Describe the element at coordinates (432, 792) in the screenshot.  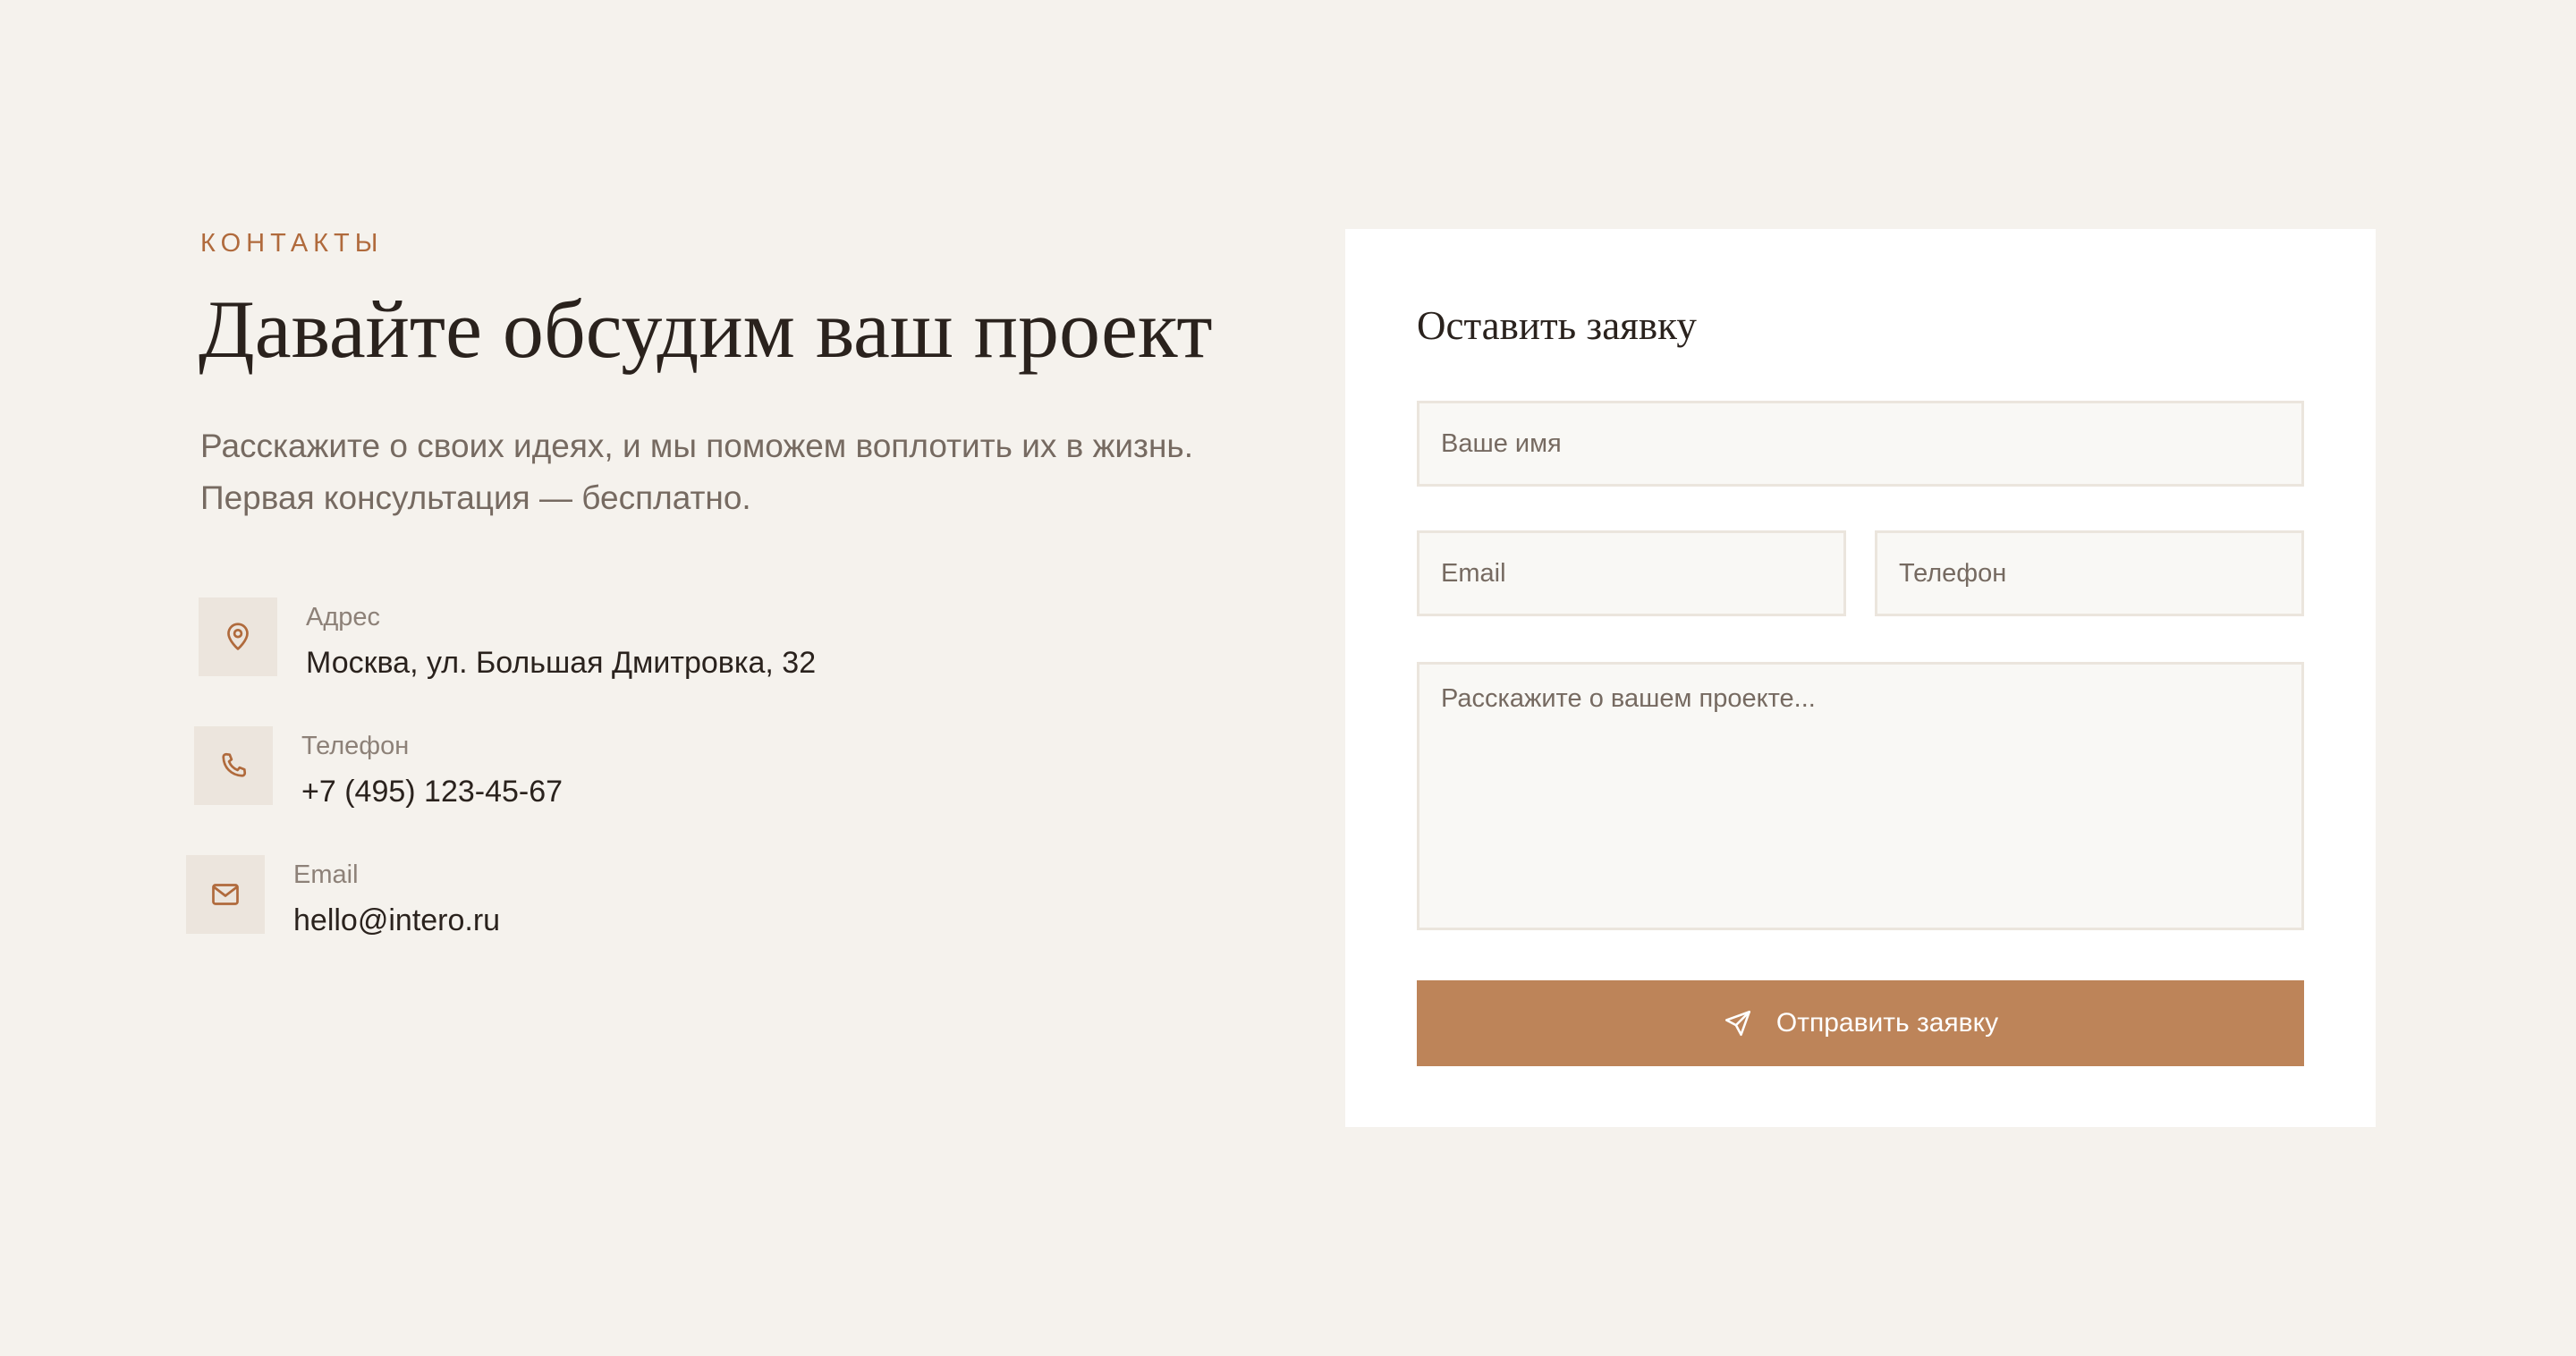
I see `contact-value-phone: +7 (495) 123-45-67` at that location.